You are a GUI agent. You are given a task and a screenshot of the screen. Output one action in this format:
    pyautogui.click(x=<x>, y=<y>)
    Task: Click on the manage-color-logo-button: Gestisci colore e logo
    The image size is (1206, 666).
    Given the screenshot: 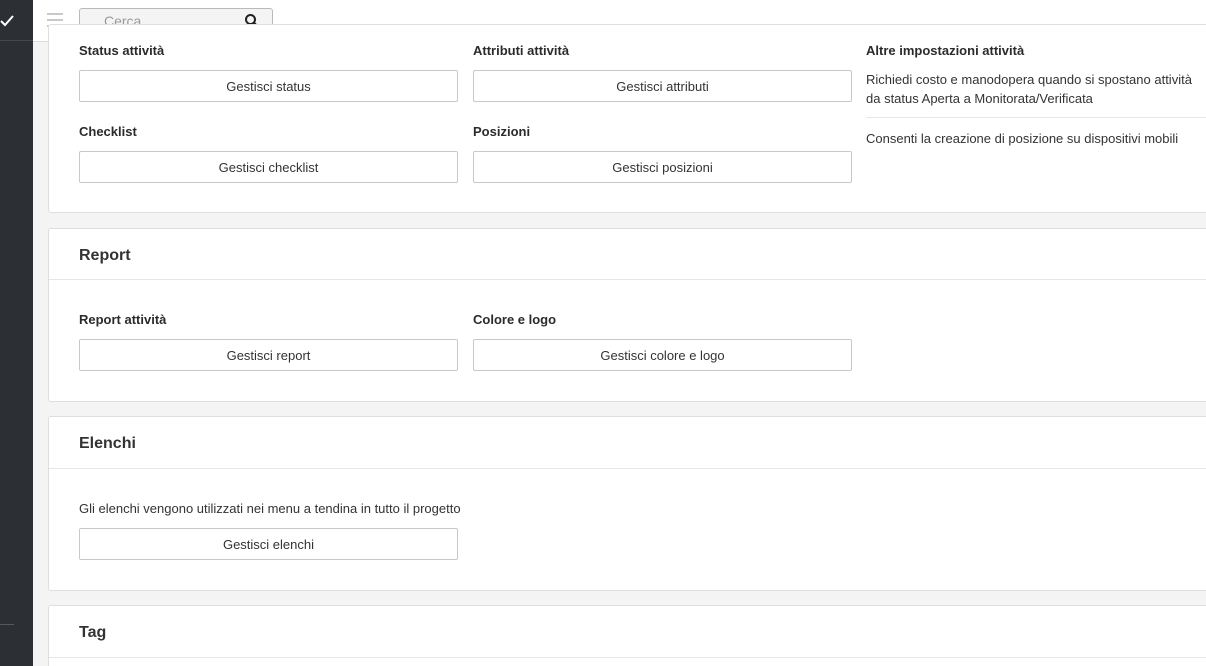 What is the action you would take?
    pyautogui.click(x=662, y=355)
    